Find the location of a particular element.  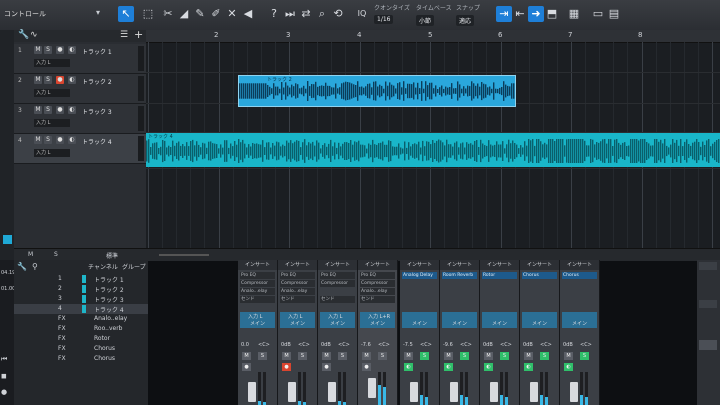

insert-slot: Analo...elay is located at coordinates (297, 291).